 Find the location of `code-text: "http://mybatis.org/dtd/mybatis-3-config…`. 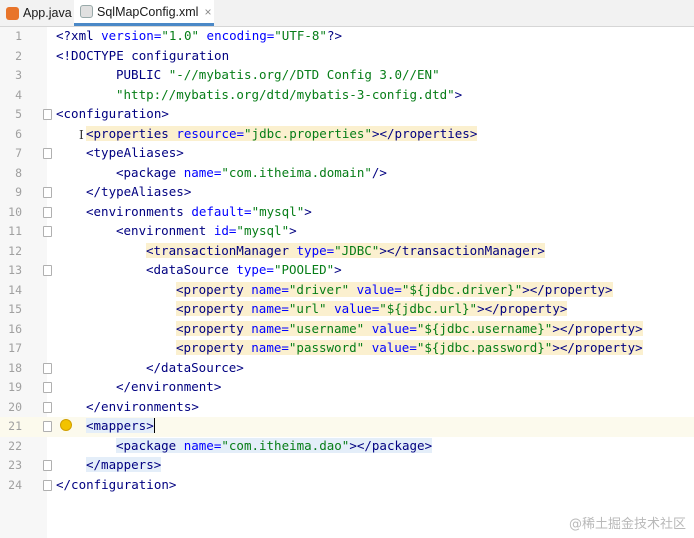

code-text: "http://mybatis.org/dtd/mybatis-3-config… is located at coordinates (289, 94).